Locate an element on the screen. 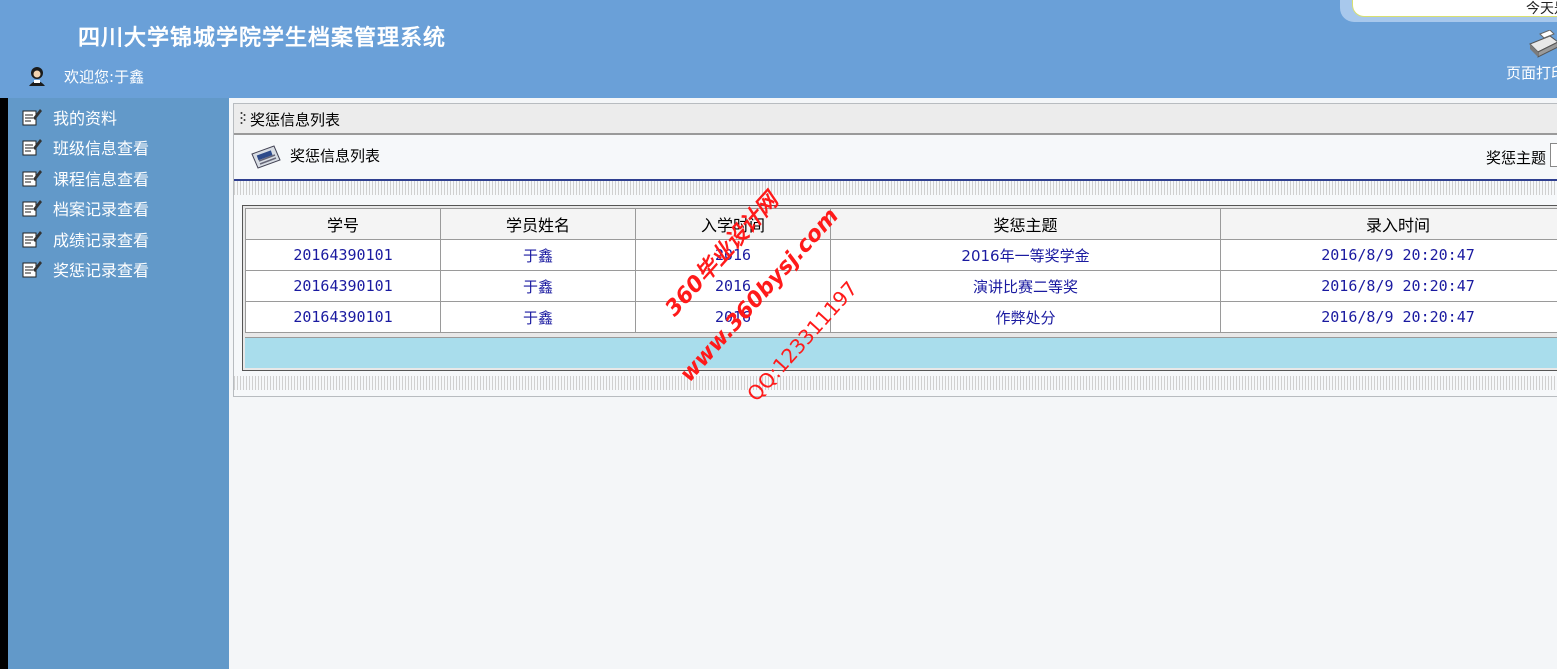 The image size is (1557, 669). date-text: 今天是 is located at coordinates (1541, 9).